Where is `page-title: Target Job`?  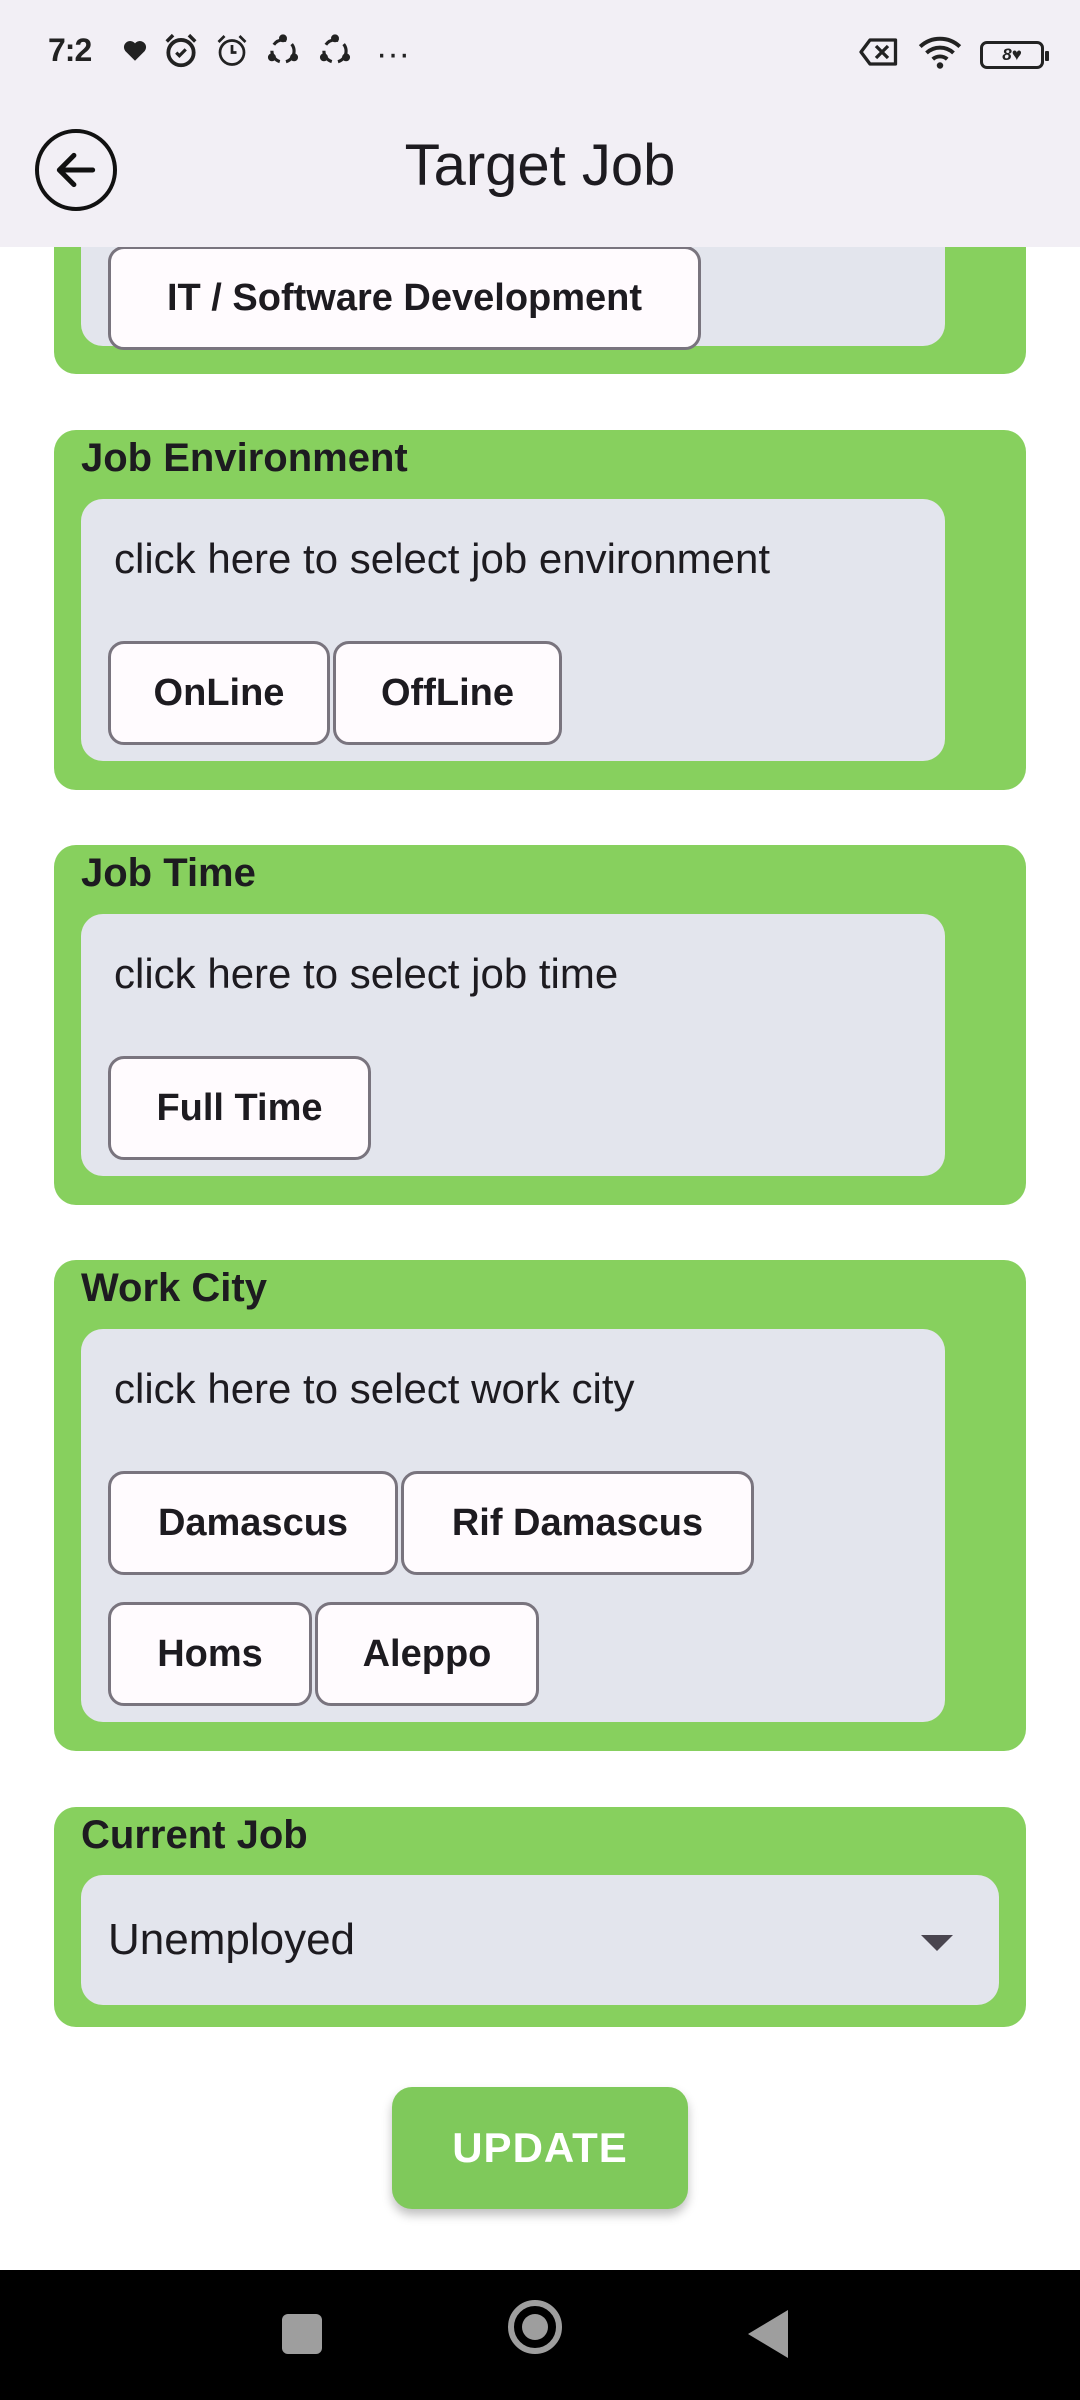
page-title: Target Job is located at coordinates (540, 165).